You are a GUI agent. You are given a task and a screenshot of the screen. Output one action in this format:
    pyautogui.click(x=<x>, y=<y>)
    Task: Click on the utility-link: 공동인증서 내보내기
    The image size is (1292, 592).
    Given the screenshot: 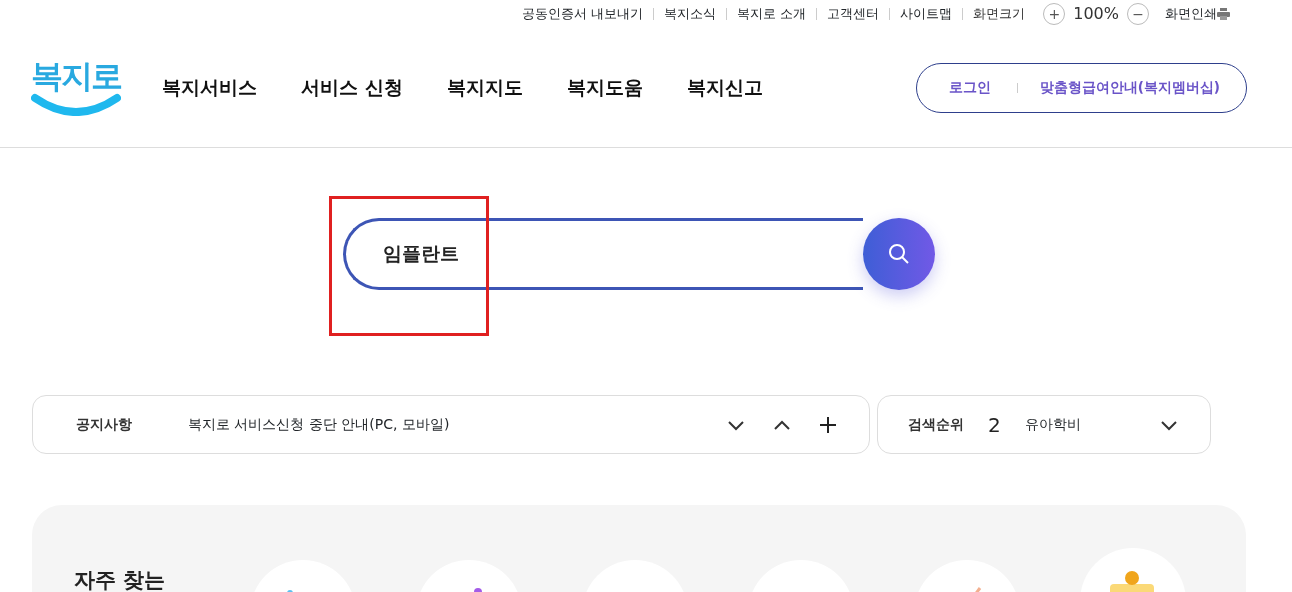 What is the action you would take?
    pyautogui.click(x=583, y=14)
    